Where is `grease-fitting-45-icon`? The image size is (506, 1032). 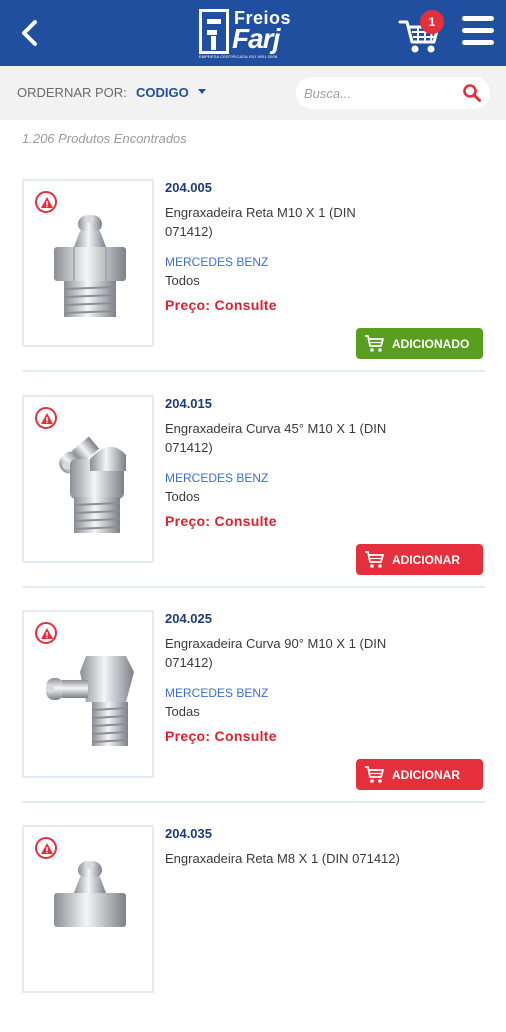 grease-fitting-45-icon is located at coordinates (92, 484).